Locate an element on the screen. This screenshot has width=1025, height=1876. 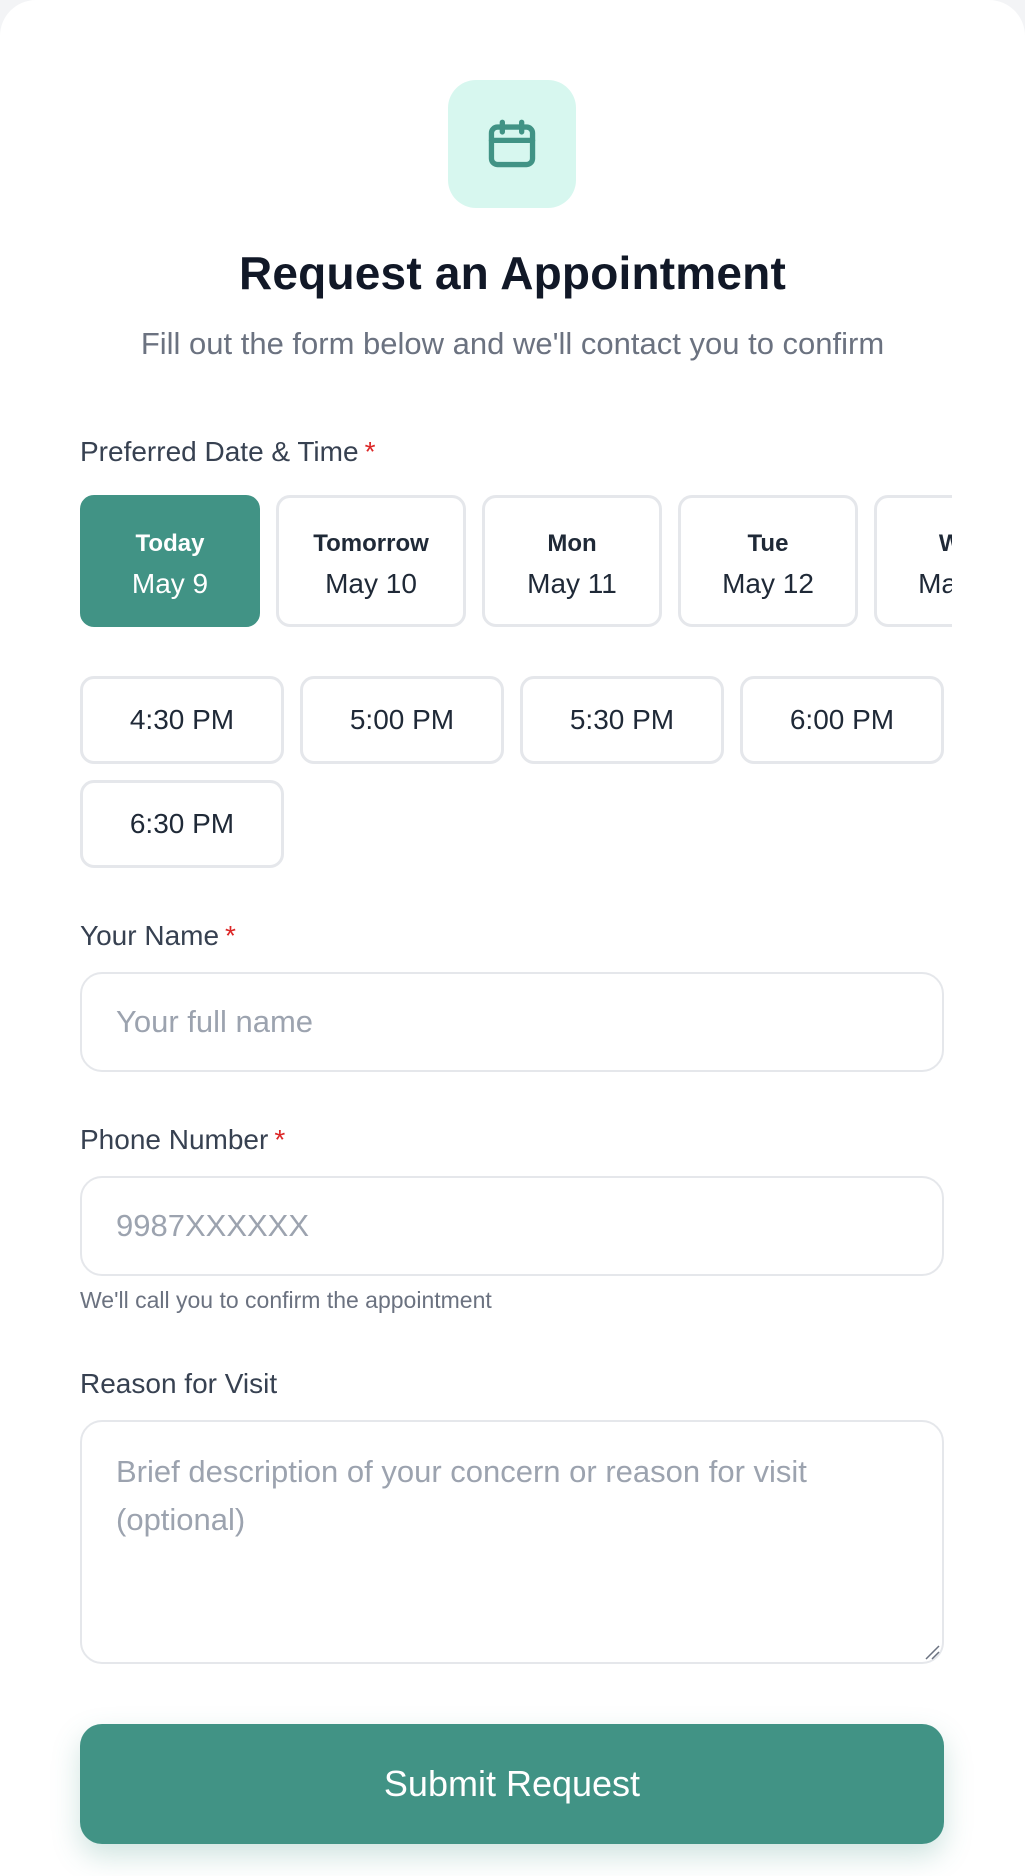
date-chip-date: May 13 is located at coordinates (935, 583).